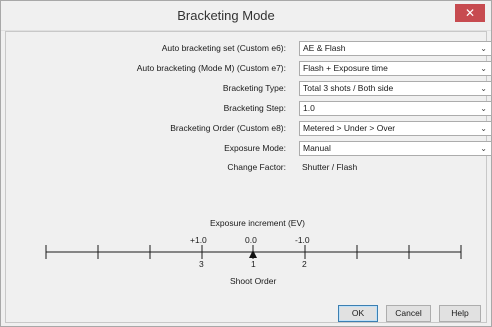  I want to click on title-bar: Bracketing Mode ✕, so click(246, 16).